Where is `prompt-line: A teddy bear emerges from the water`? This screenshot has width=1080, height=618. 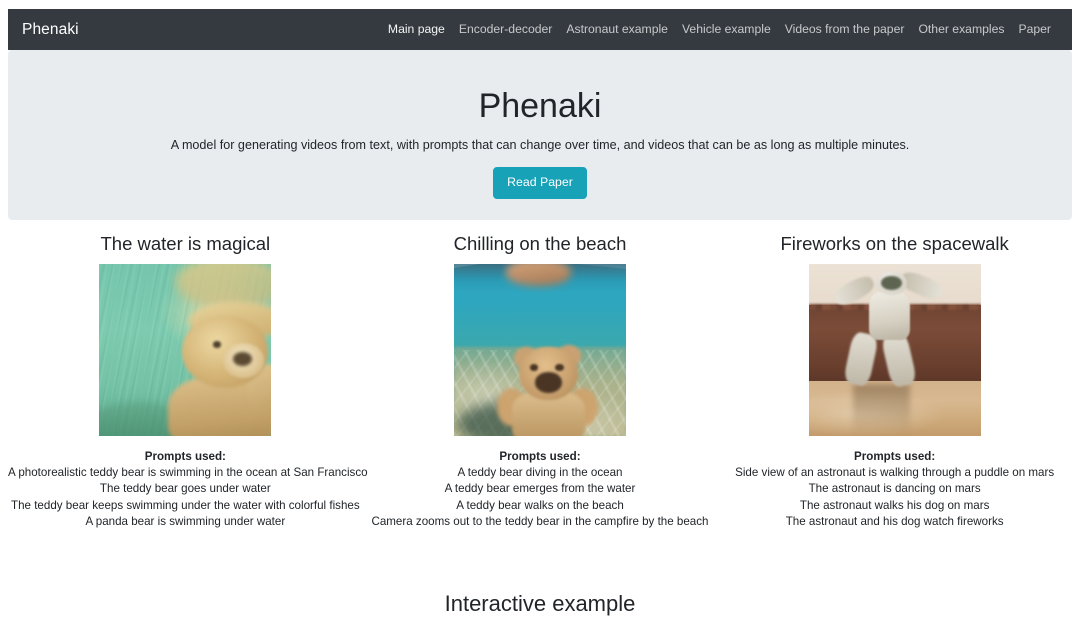 prompt-line: A teddy bear emerges from the water is located at coordinates (540, 489).